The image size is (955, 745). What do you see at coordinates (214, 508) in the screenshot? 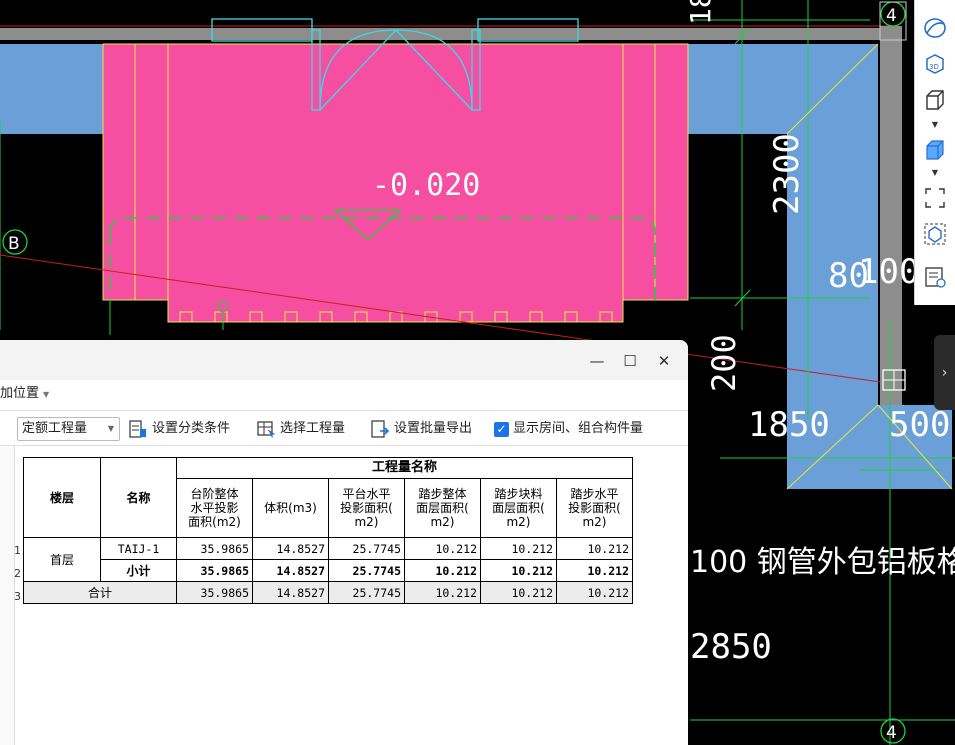
I see `col-header-0: 台阶整体 水平投影 面积(m2)` at bounding box center [214, 508].